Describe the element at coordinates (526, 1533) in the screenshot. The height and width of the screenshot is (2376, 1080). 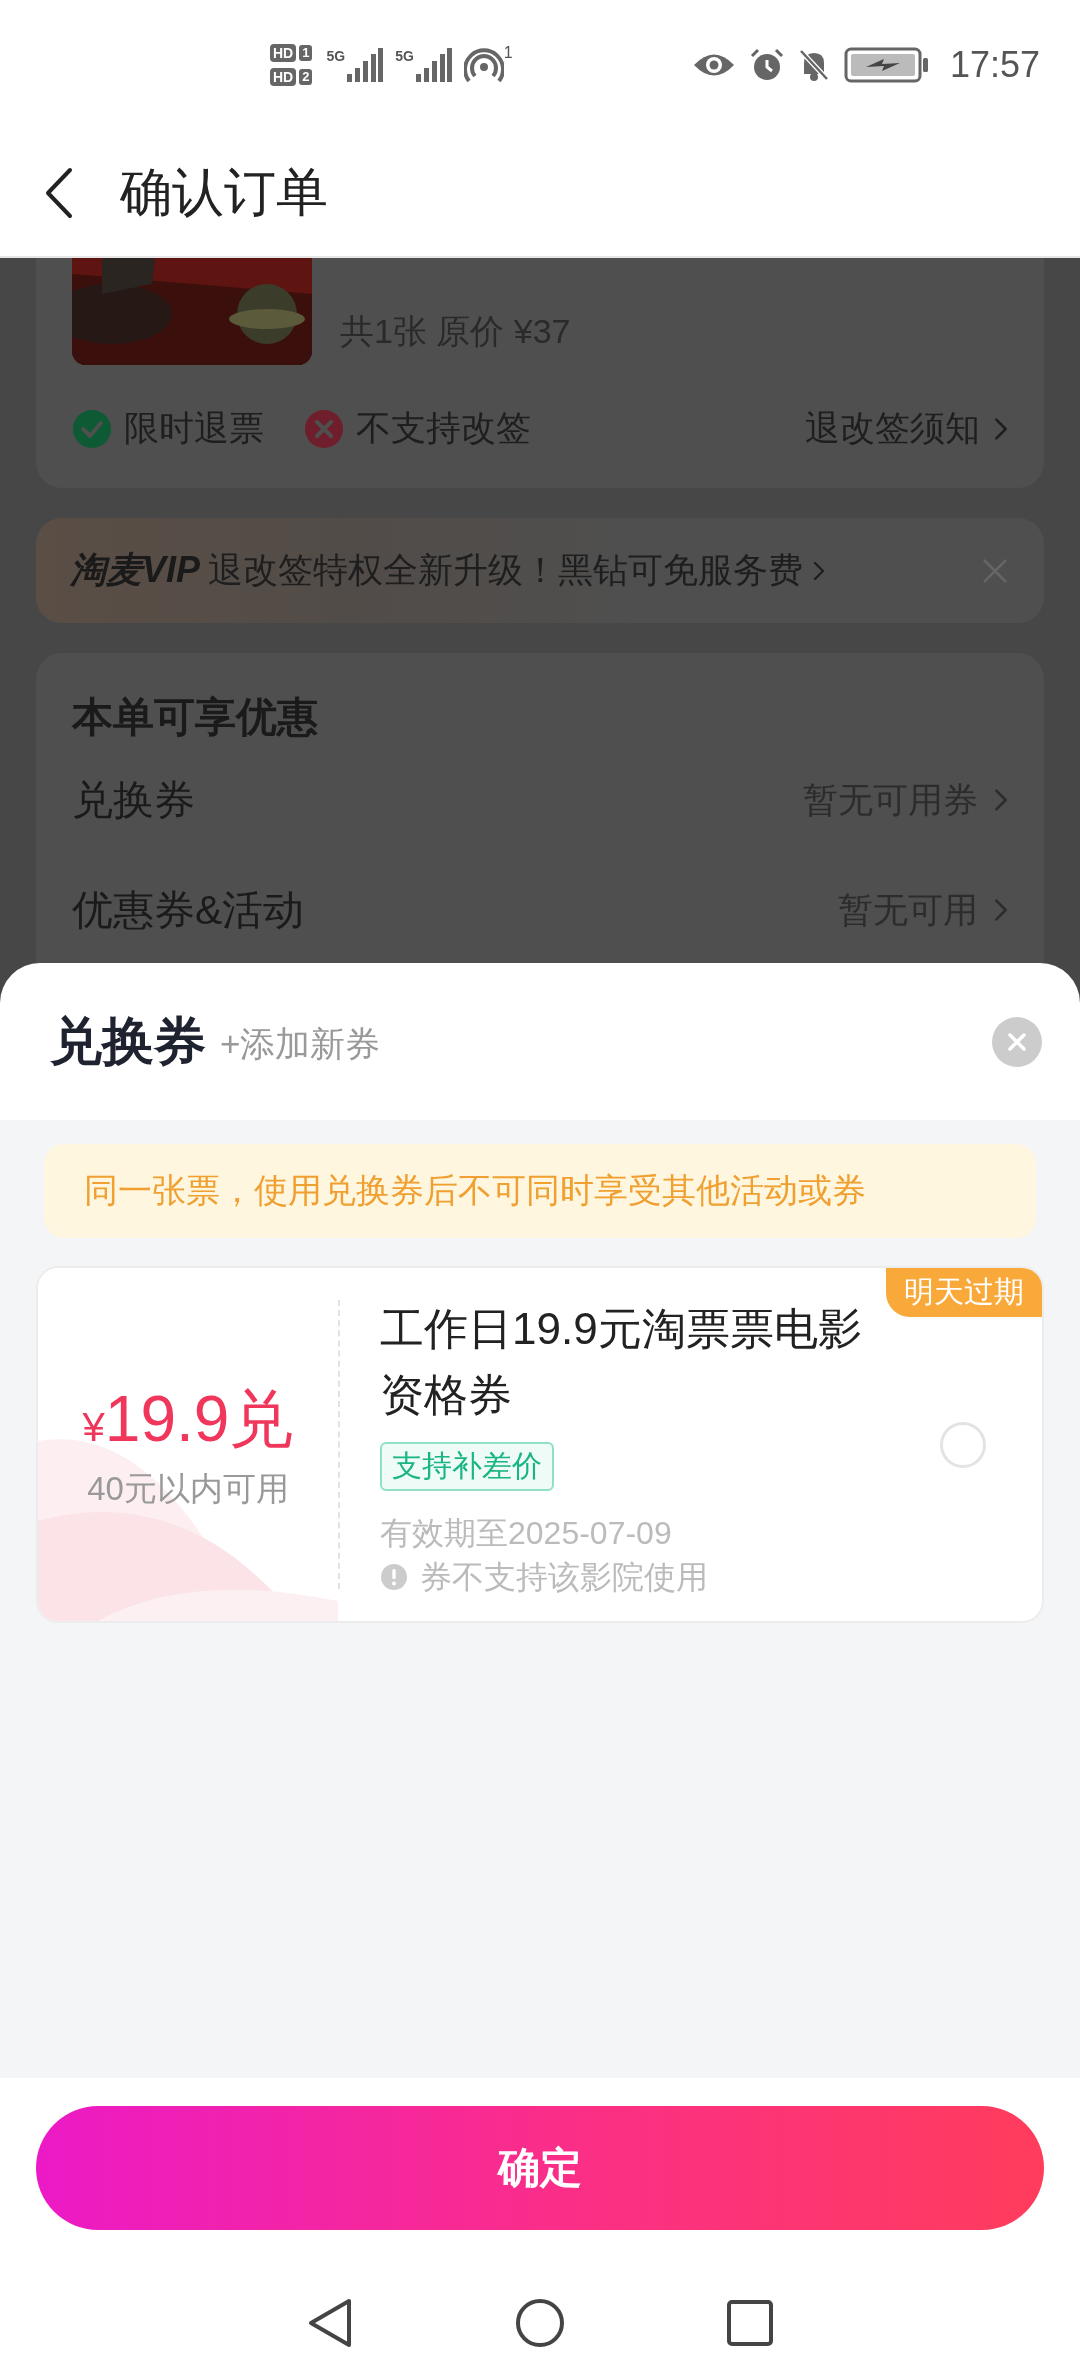
I see `coupon-validity: 有效期至2025-07-09` at that location.